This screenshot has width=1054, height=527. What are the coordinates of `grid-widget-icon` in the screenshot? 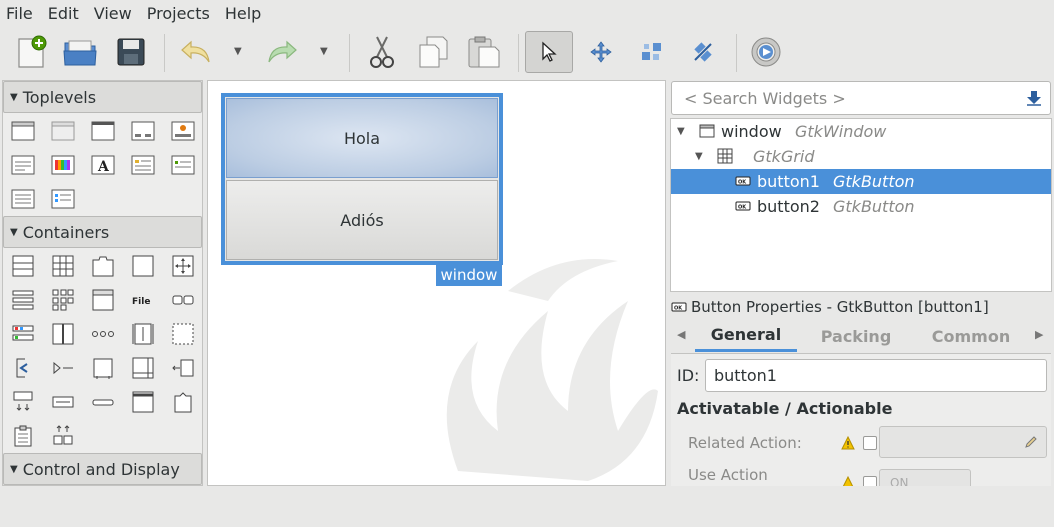 It's located at (63, 266).